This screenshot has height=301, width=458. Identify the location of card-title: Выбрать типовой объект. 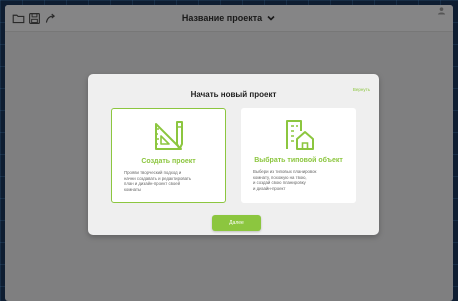
(298, 160).